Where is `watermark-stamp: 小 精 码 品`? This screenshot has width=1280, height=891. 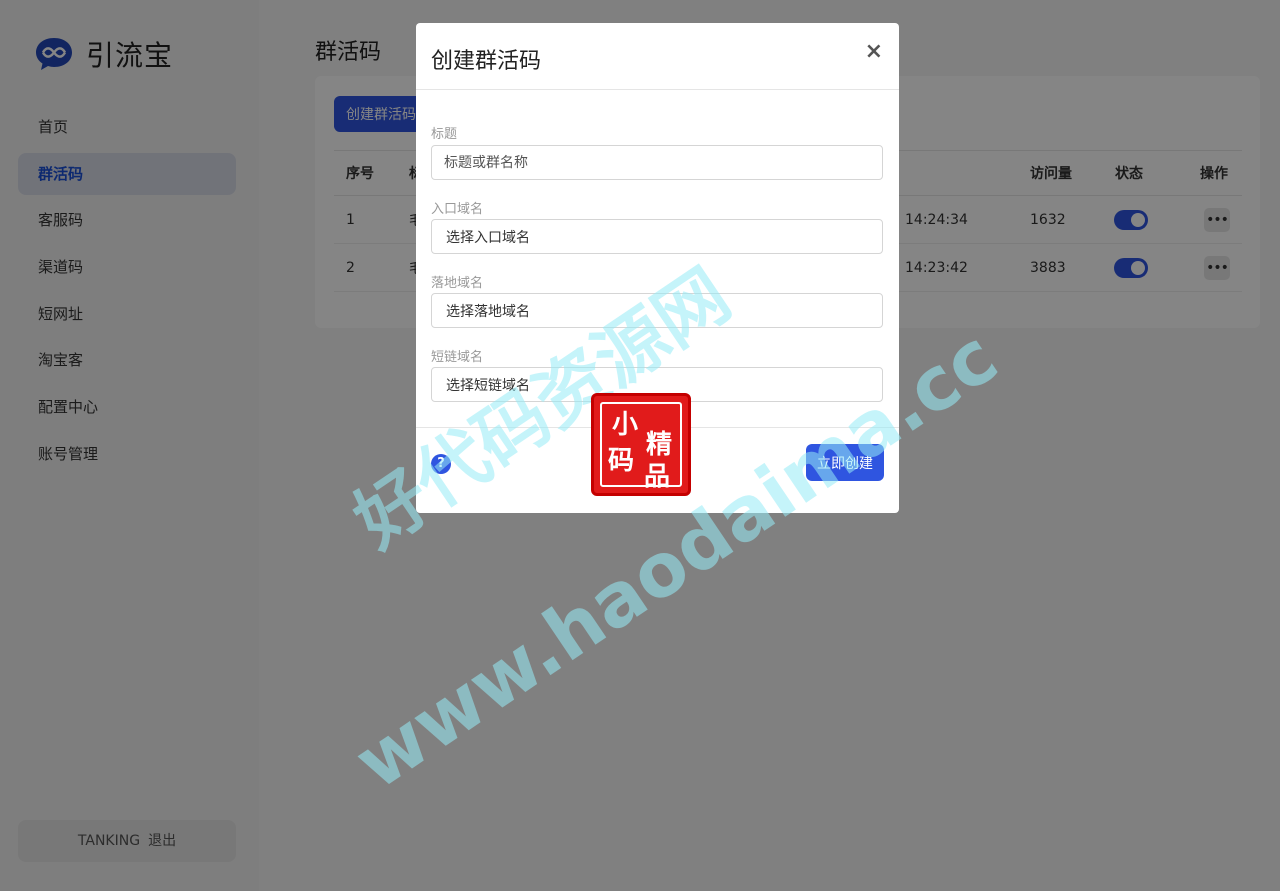
watermark-stamp: 小 精 码 品 is located at coordinates (641, 444).